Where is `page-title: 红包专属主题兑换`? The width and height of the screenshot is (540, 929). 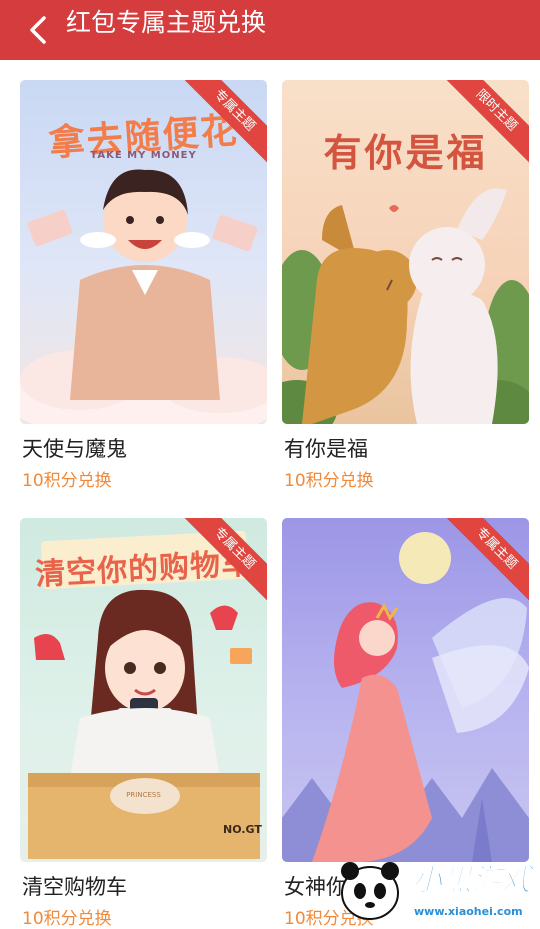
page-title: 红包专属主题兑换 is located at coordinates (166, 22).